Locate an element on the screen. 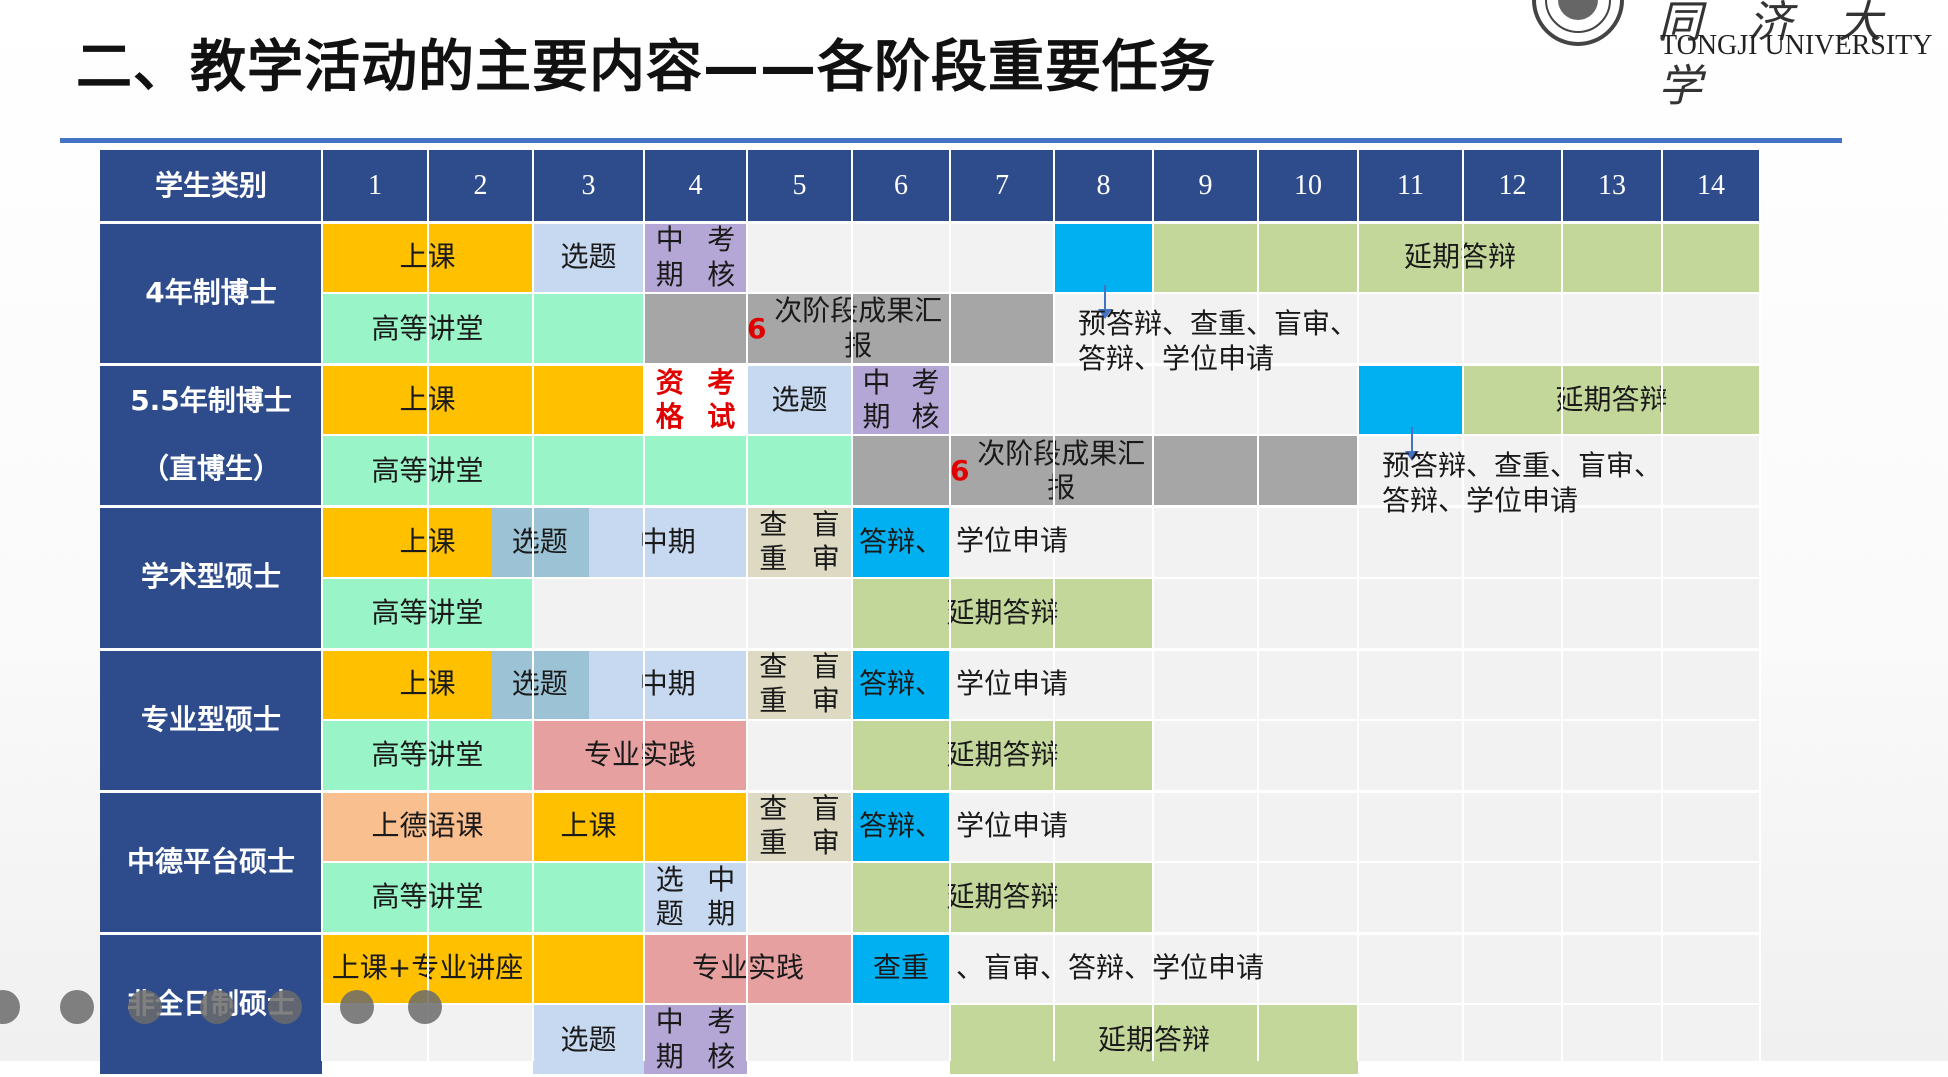 The image size is (1948, 1077). task-block: 查重 is located at coordinates (901, 969).